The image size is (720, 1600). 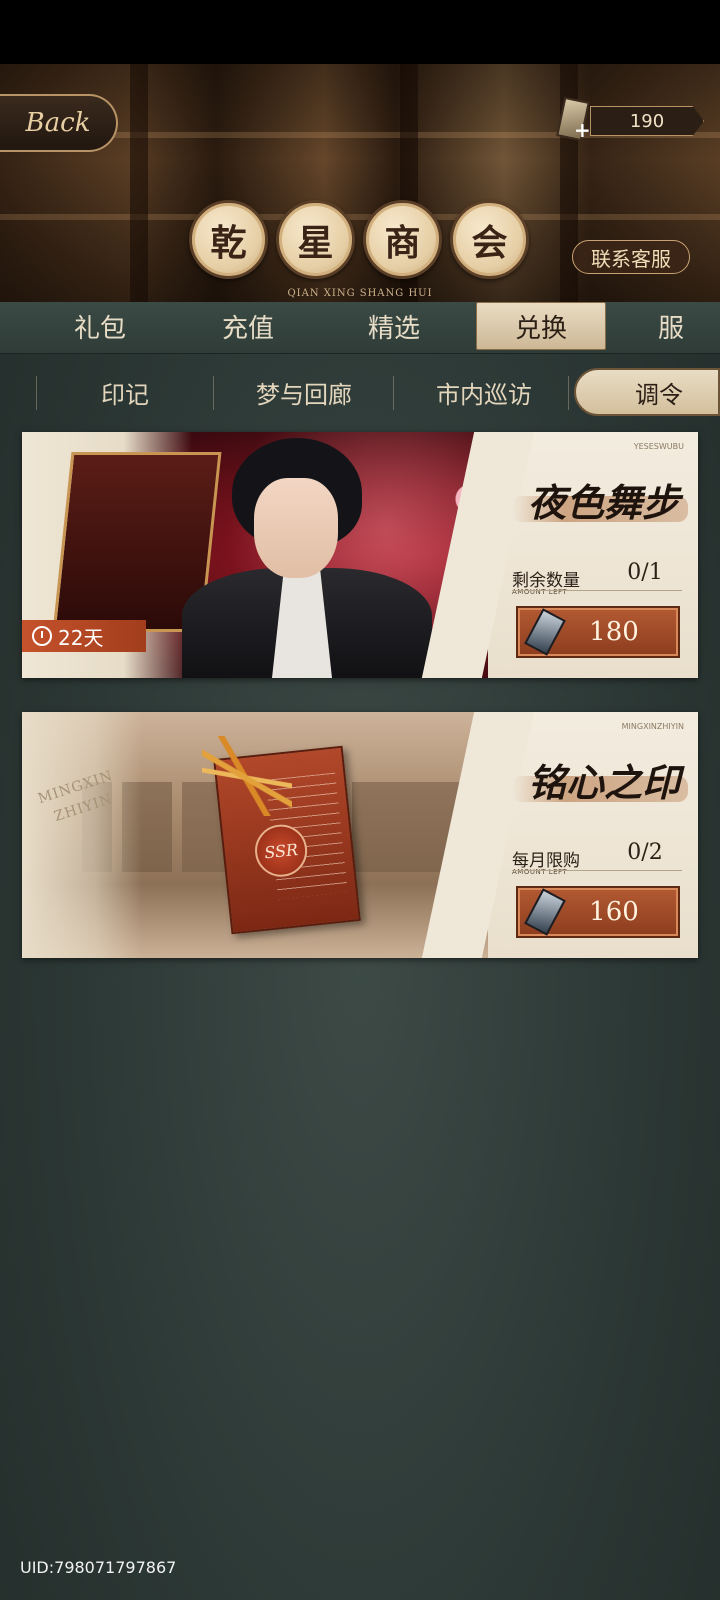 I want to click on customer-service-button: 联系客服, so click(x=631, y=257).